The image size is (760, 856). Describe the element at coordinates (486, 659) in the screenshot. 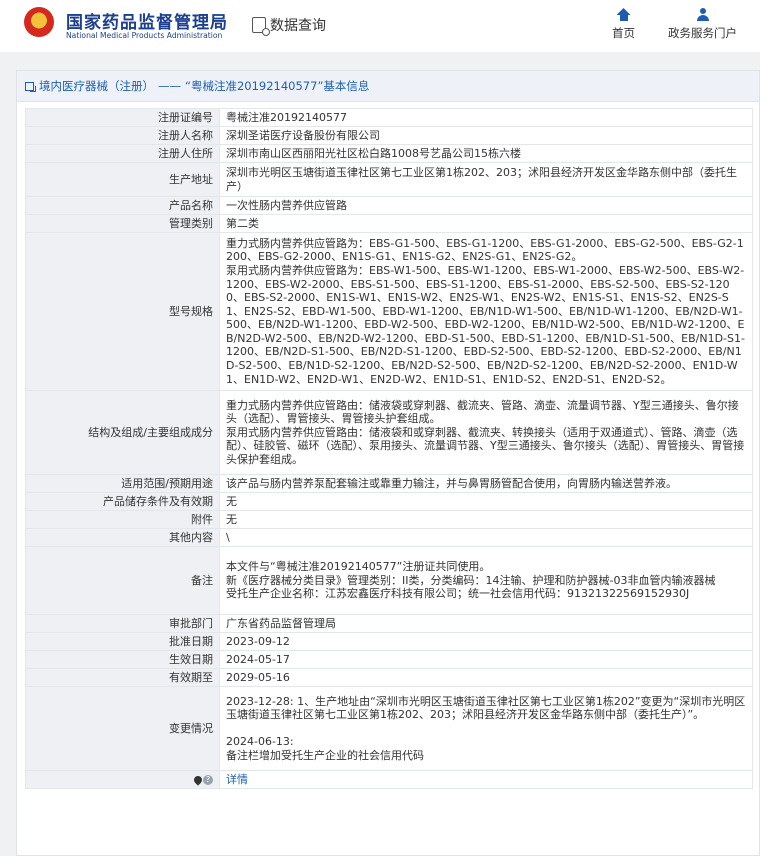

I see `field-value: 2024-05-17` at that location.